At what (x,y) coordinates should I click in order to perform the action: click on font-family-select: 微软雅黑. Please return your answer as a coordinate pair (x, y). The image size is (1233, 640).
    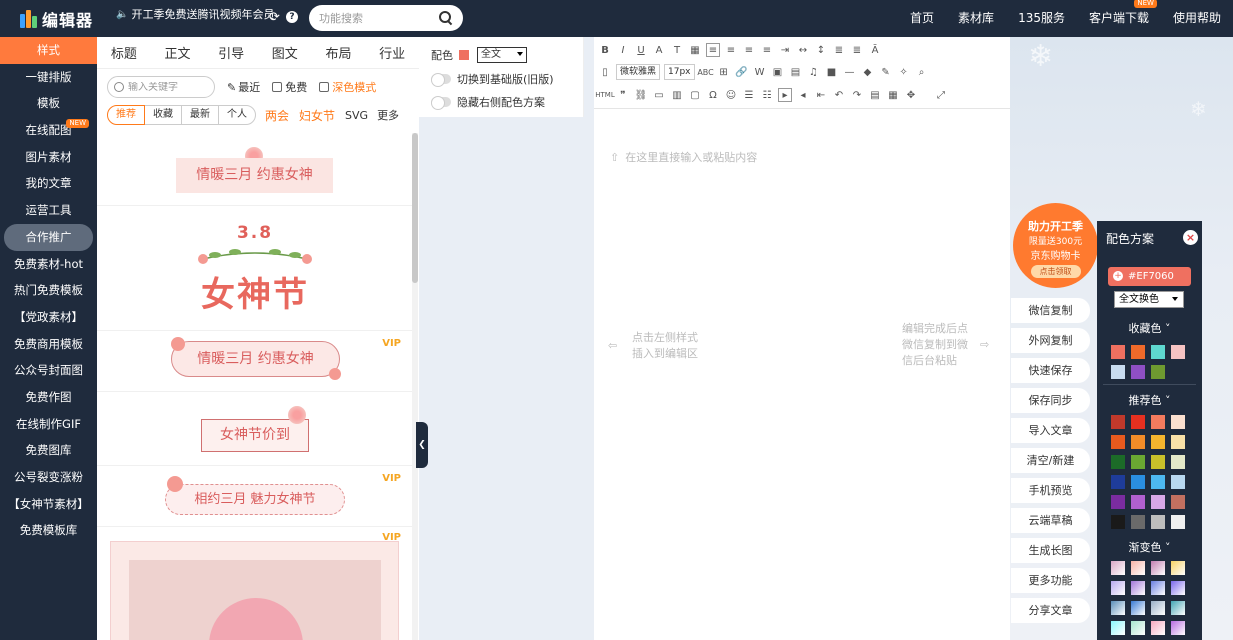
    Looking at the image, I should click on (638, 72).